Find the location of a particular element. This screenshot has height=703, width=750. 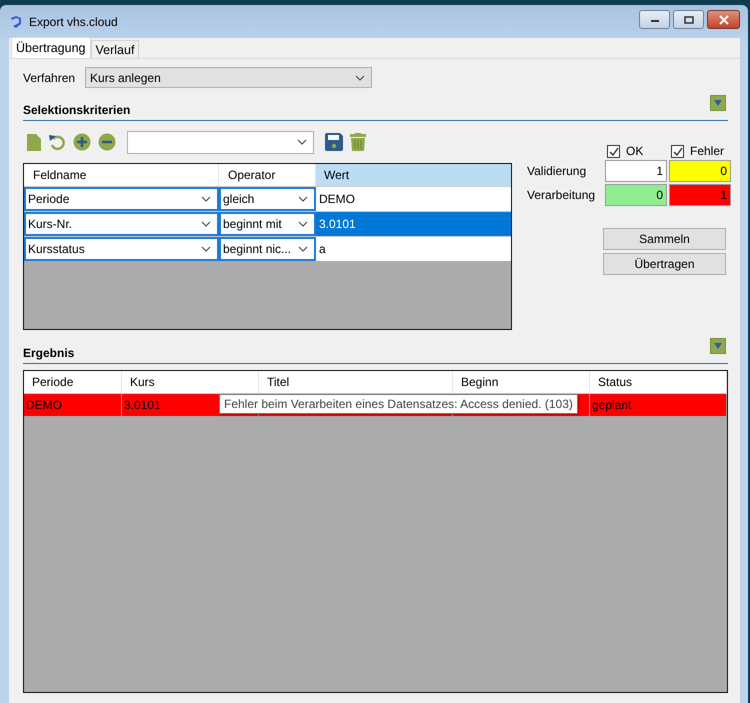

minimize-button is located at coordinates (654, 19).